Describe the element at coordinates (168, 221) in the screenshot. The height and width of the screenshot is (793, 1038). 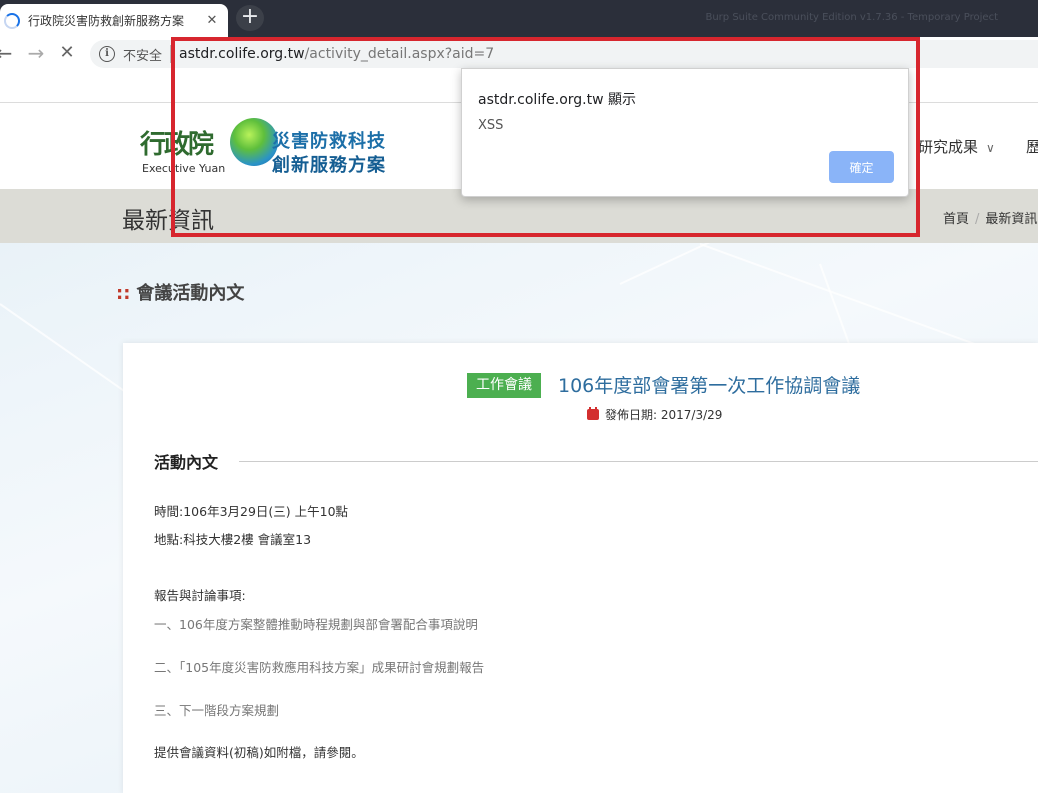
I see `page-title: 最新資訊` at that location.